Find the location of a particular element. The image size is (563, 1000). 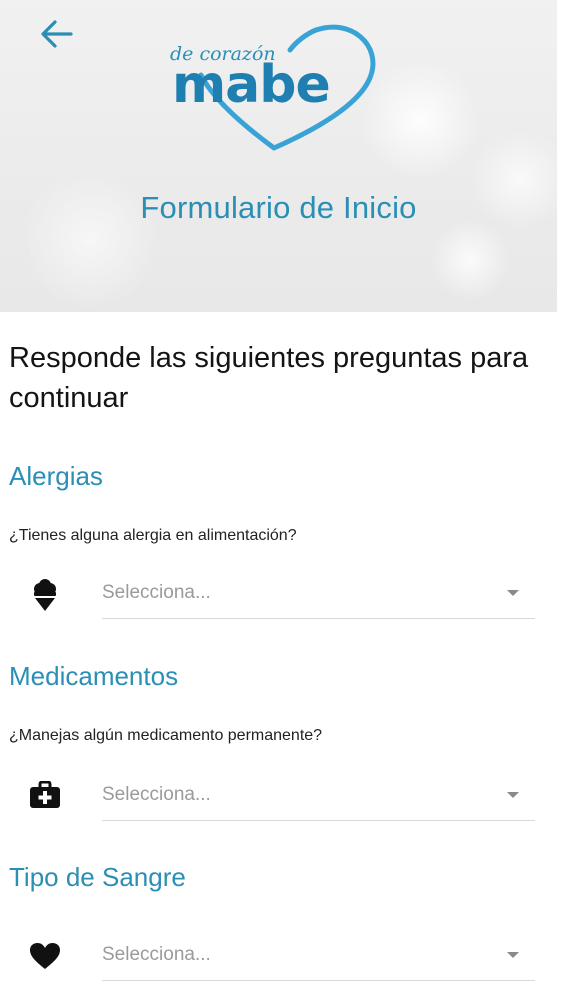

page-title: Formulario de Inicio is located at coordinates (278, 207).